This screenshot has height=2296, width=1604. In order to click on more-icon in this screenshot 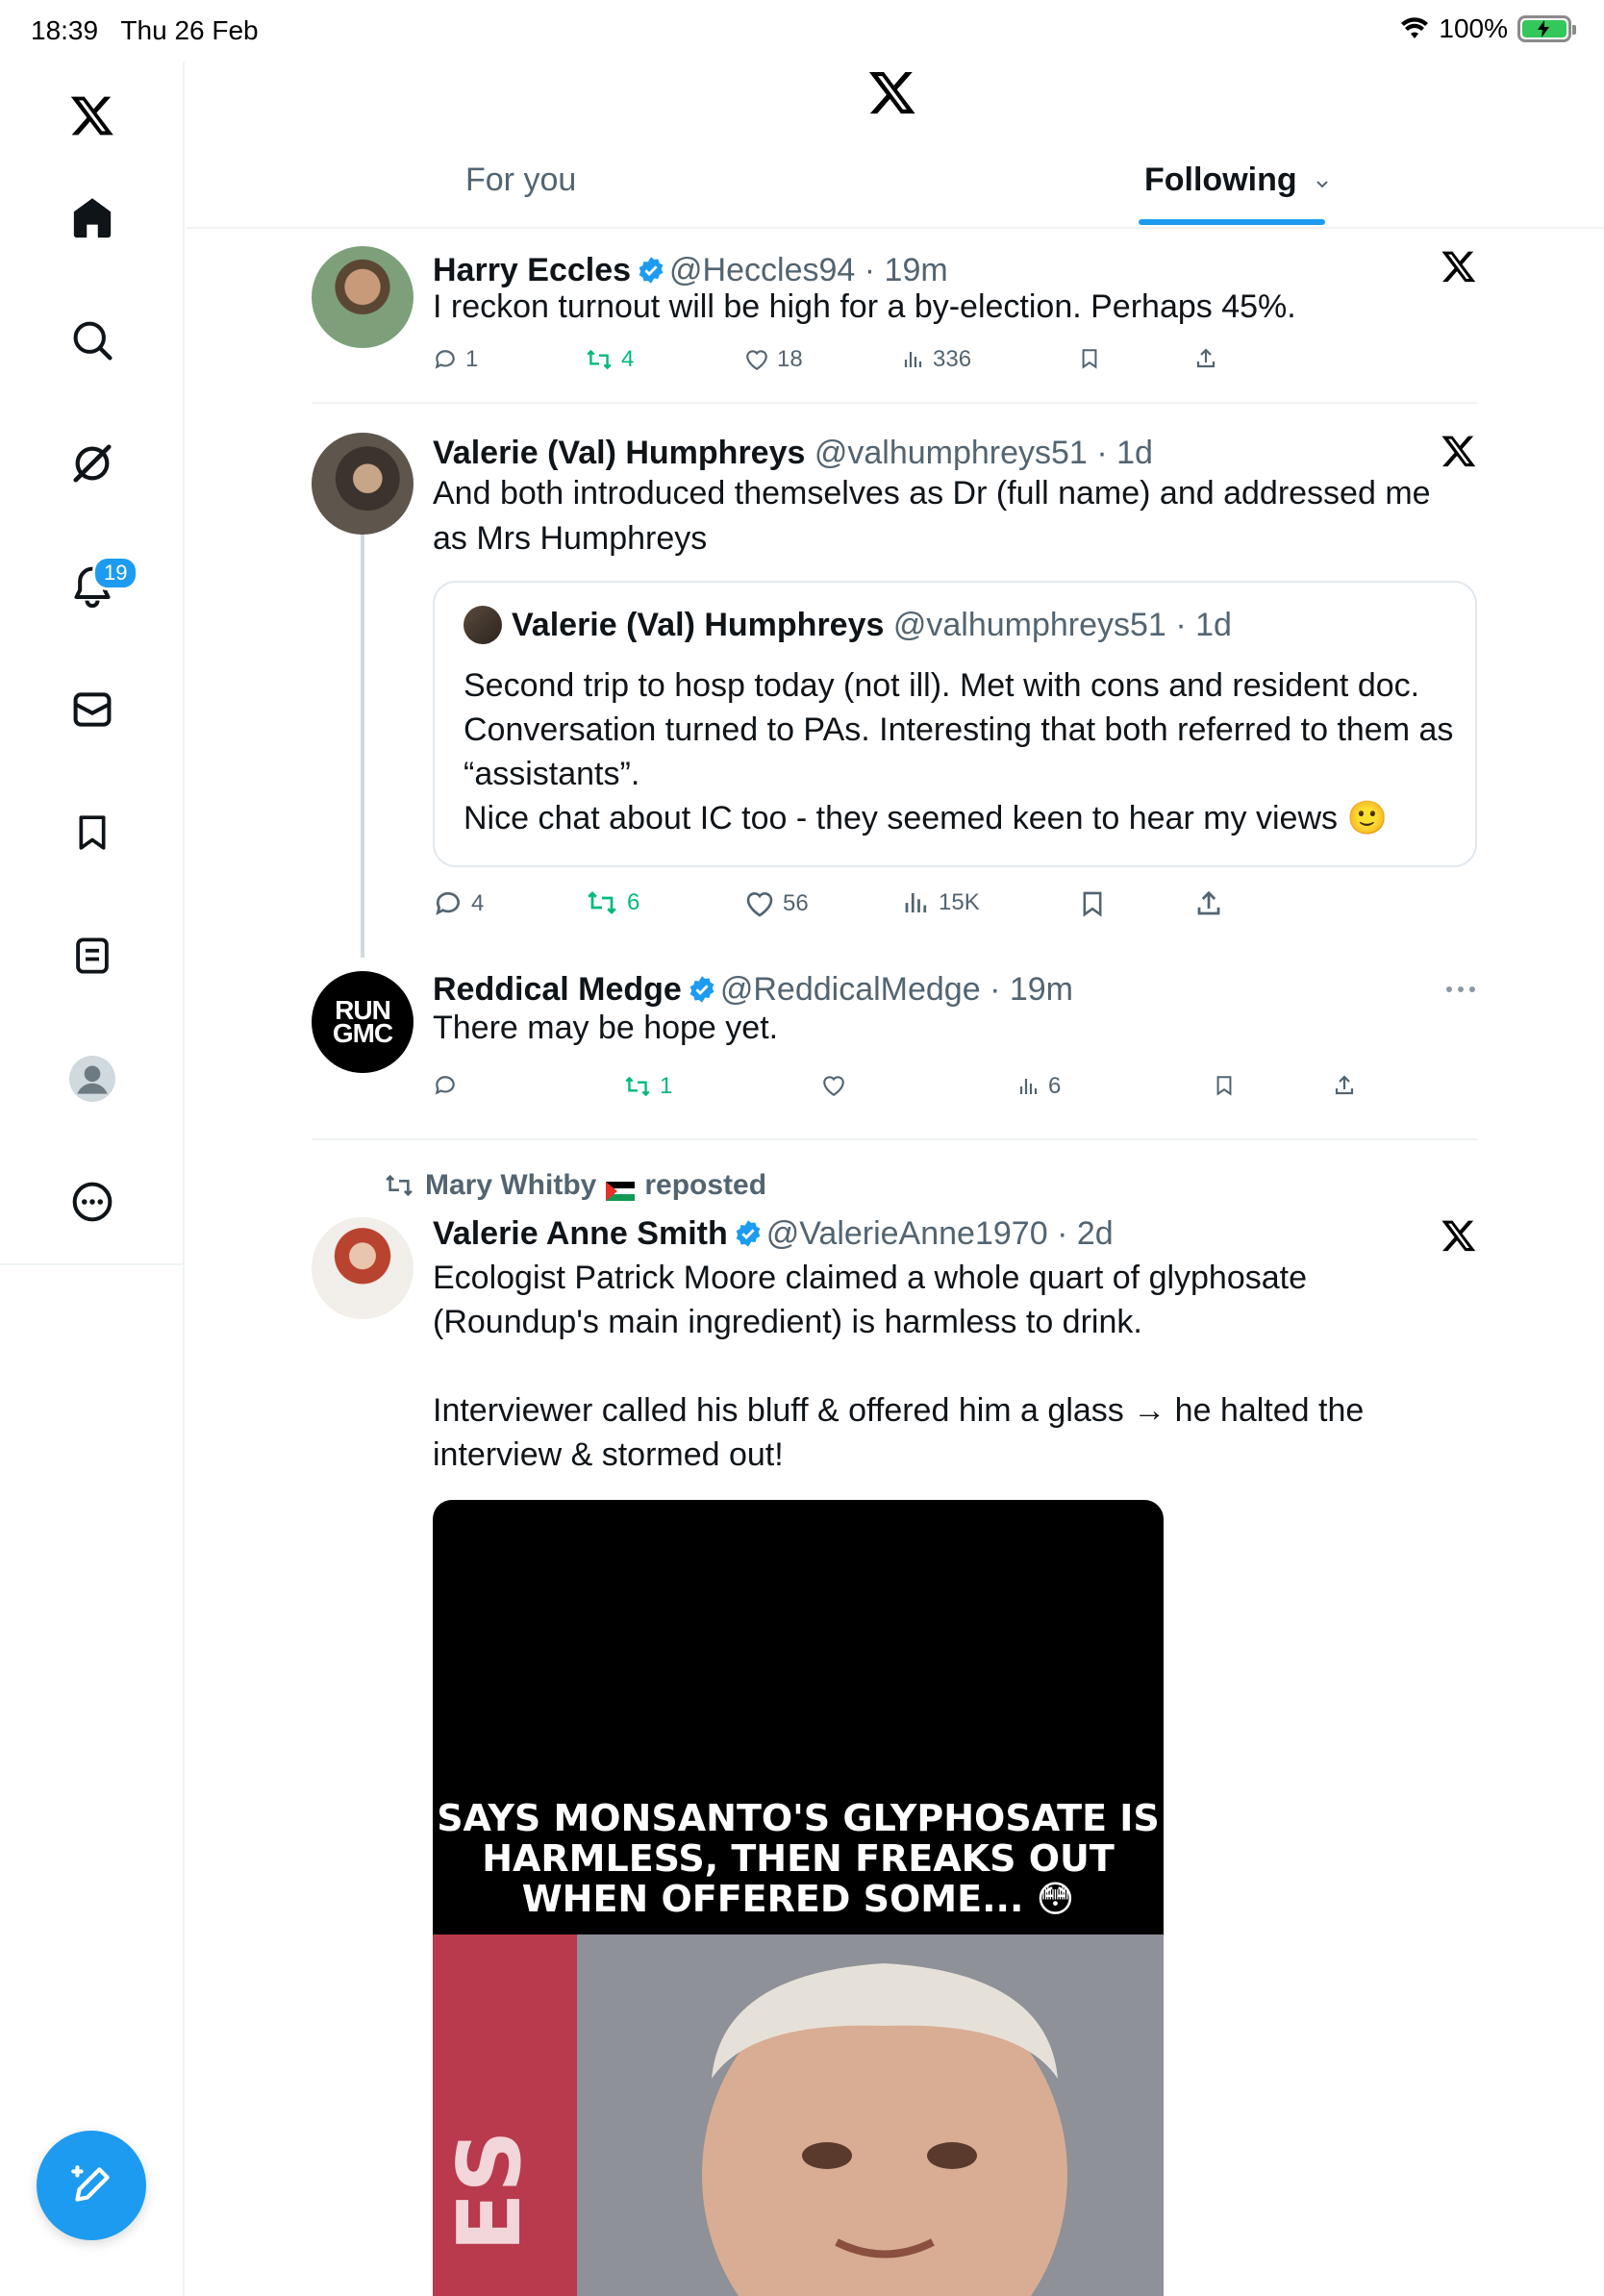, I will do `click(92, 1201)`.